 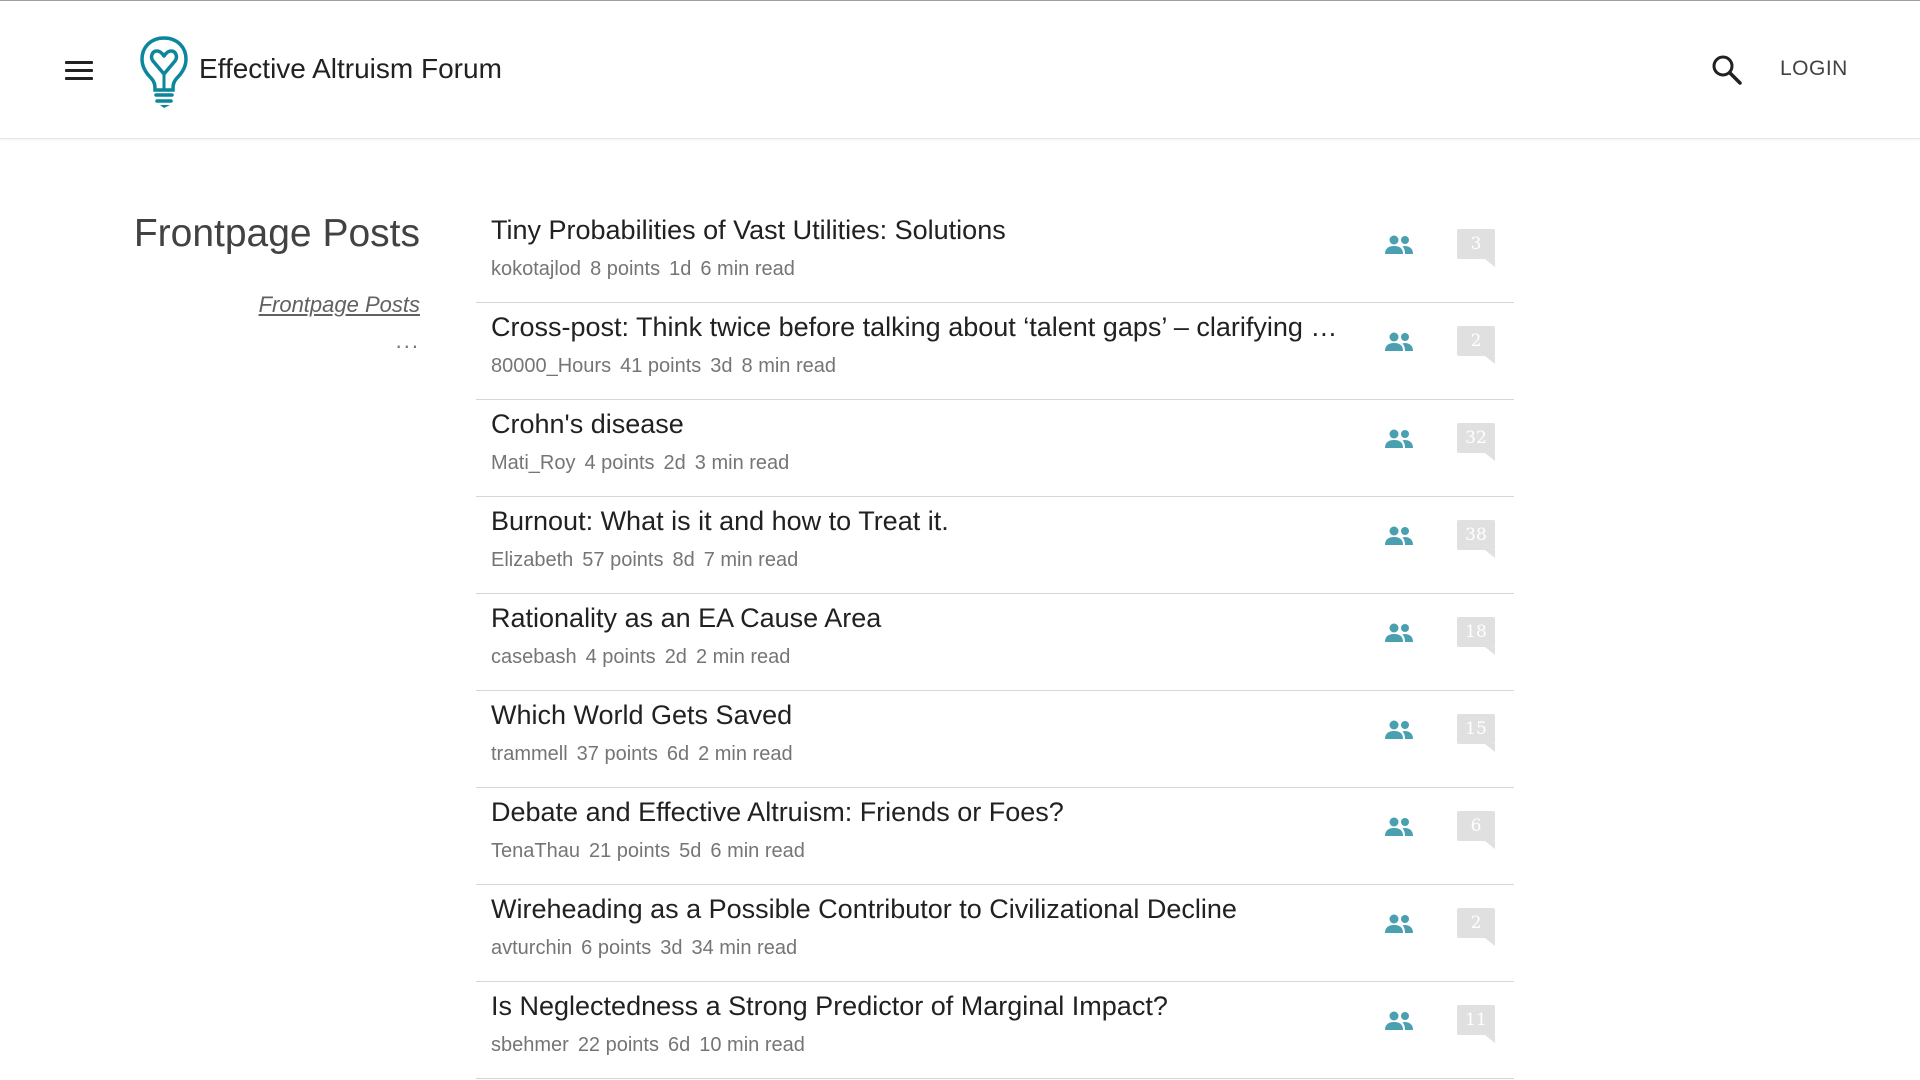 What do you see at coordinates (921, 715) in the screenshot?
I see `post-title: Which World Gets Saved` at bounding box center [921, 715].